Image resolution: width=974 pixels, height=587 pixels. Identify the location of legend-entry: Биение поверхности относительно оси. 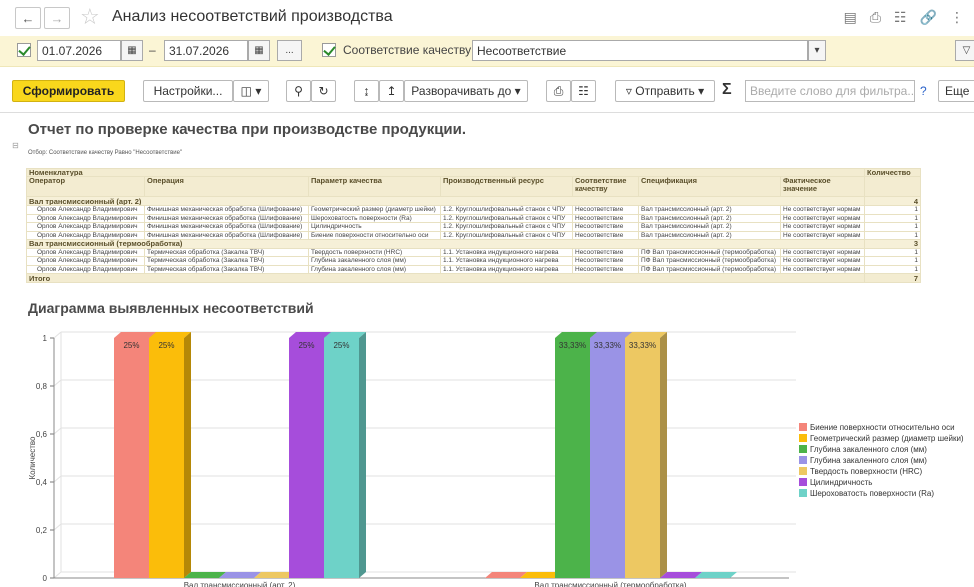
(882, 427).